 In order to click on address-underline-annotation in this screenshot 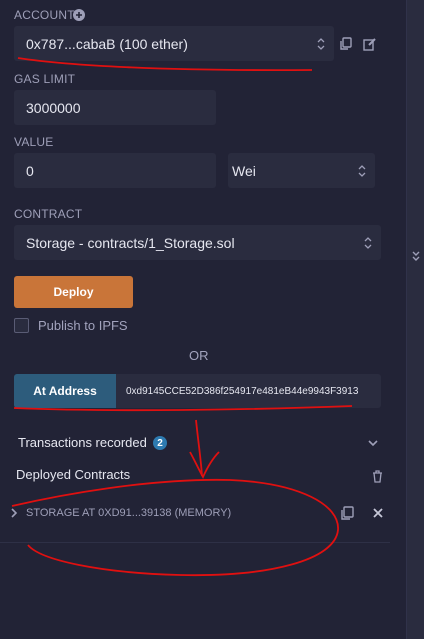, I will do `click(183, 408)`.